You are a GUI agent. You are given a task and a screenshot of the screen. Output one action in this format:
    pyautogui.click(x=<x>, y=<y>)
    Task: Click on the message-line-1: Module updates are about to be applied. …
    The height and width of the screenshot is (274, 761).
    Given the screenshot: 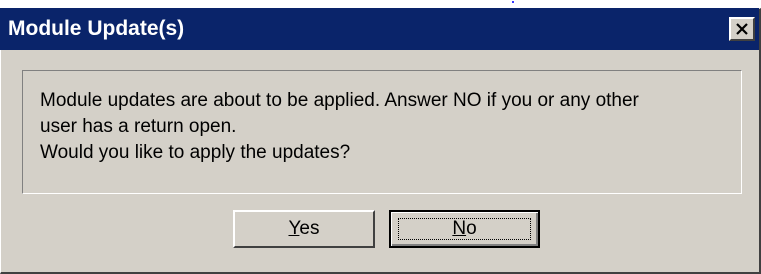 What is the action you would take?
    pyautogui.click(x=339, y=100)
    